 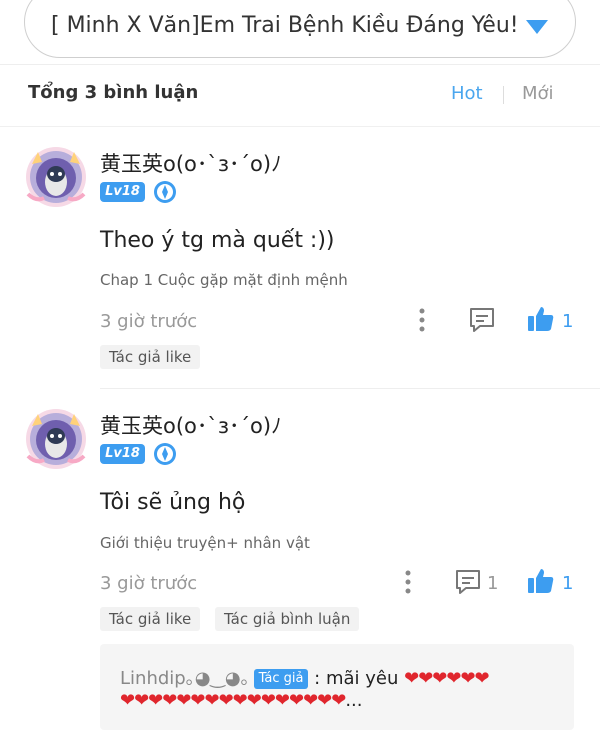 I want to click on comment-text: Tôi sẽ ủng hộ, so click(x=173, y=502).